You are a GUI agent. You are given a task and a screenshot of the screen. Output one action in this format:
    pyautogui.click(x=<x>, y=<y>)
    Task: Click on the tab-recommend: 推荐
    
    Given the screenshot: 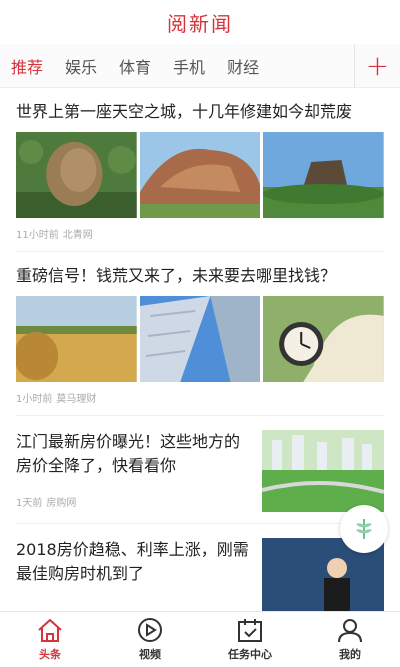 What is the action you would take?
    pyautogui.click(x=27, y=66)
    